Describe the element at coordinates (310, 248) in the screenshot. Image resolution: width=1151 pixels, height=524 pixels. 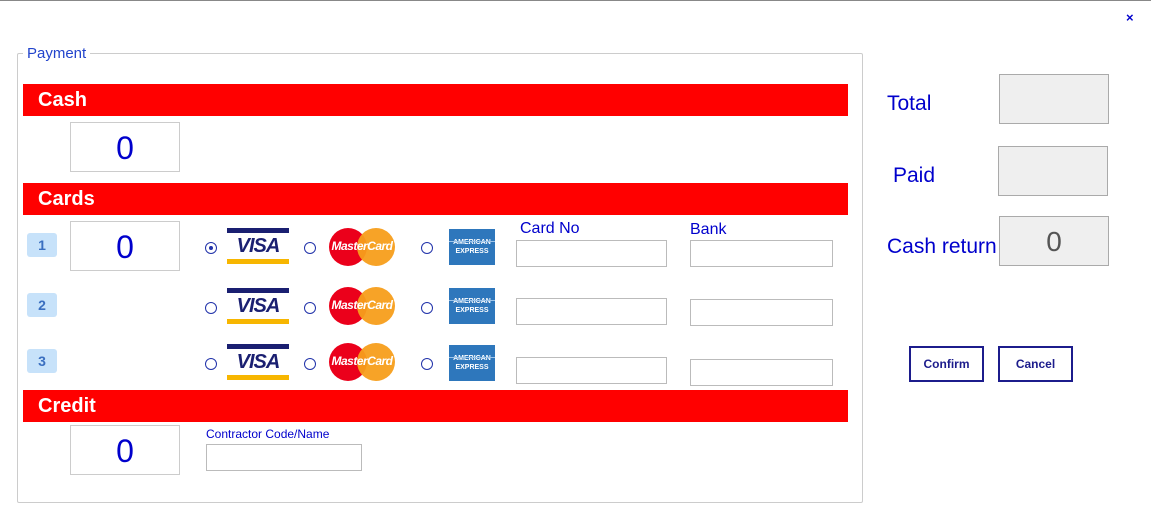
I see `card-row-1-mastercard-radio` at that location.